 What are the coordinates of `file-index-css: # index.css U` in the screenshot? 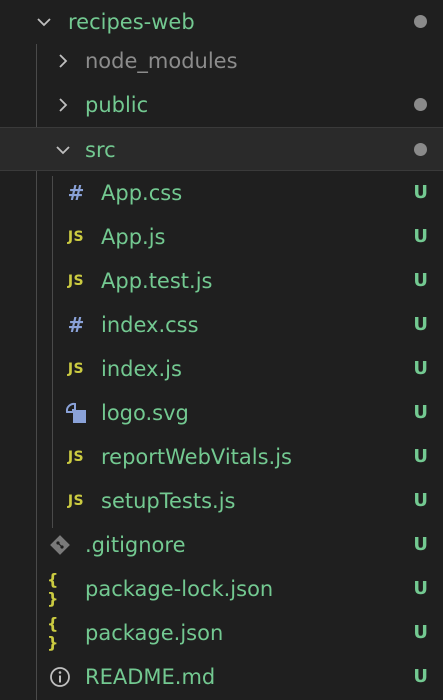 It's located at (221, 325).